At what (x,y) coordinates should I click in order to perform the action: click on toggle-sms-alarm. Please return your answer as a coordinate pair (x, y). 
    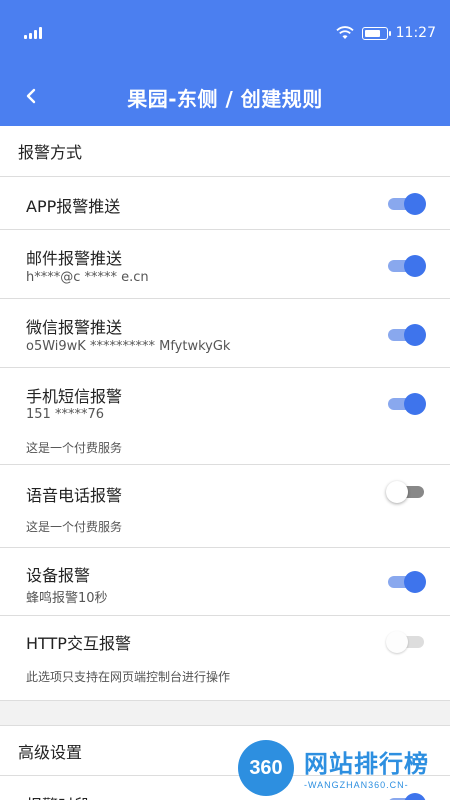
    Looking at the image, I should click on (406, 403).